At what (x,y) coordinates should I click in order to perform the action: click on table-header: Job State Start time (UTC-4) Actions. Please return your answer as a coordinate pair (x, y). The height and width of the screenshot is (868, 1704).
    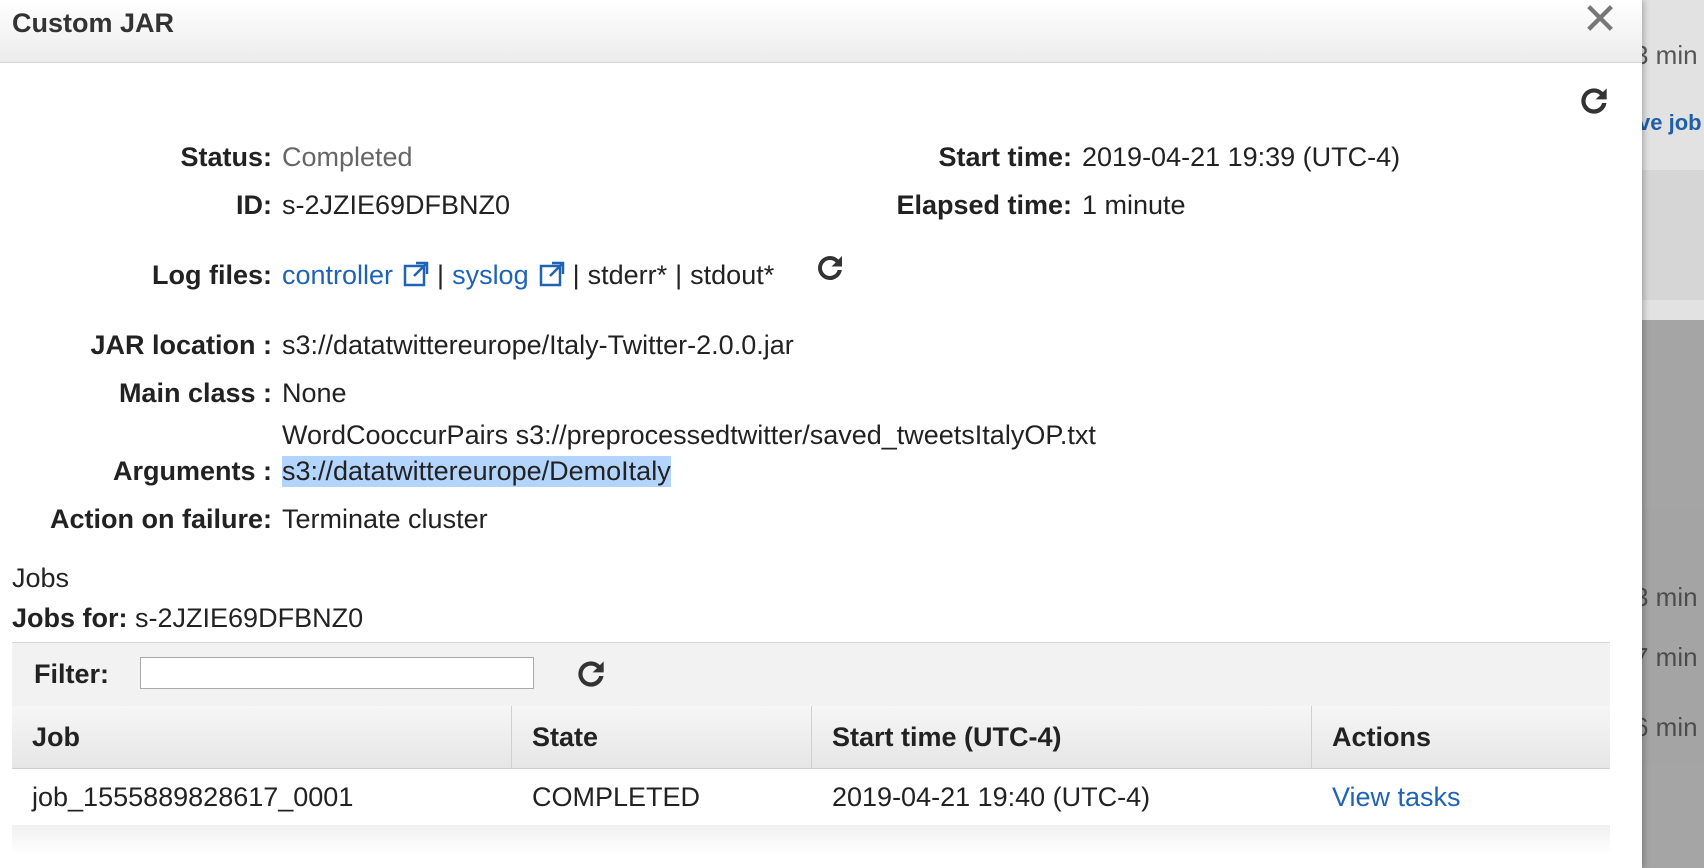
    Looking at the image, I should click on (811, 737).